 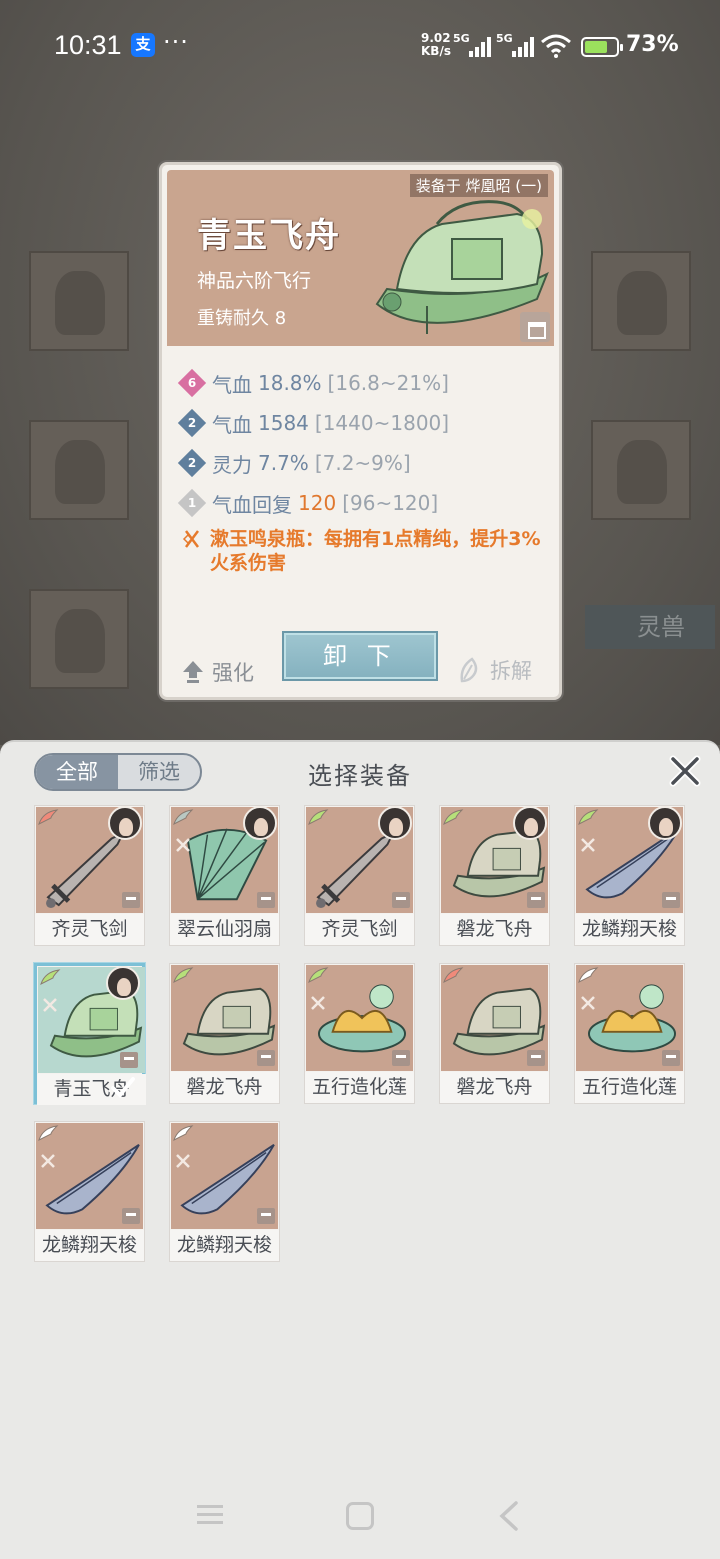 I want to click on enhance-button: 强化, so click(x=218, y=672).